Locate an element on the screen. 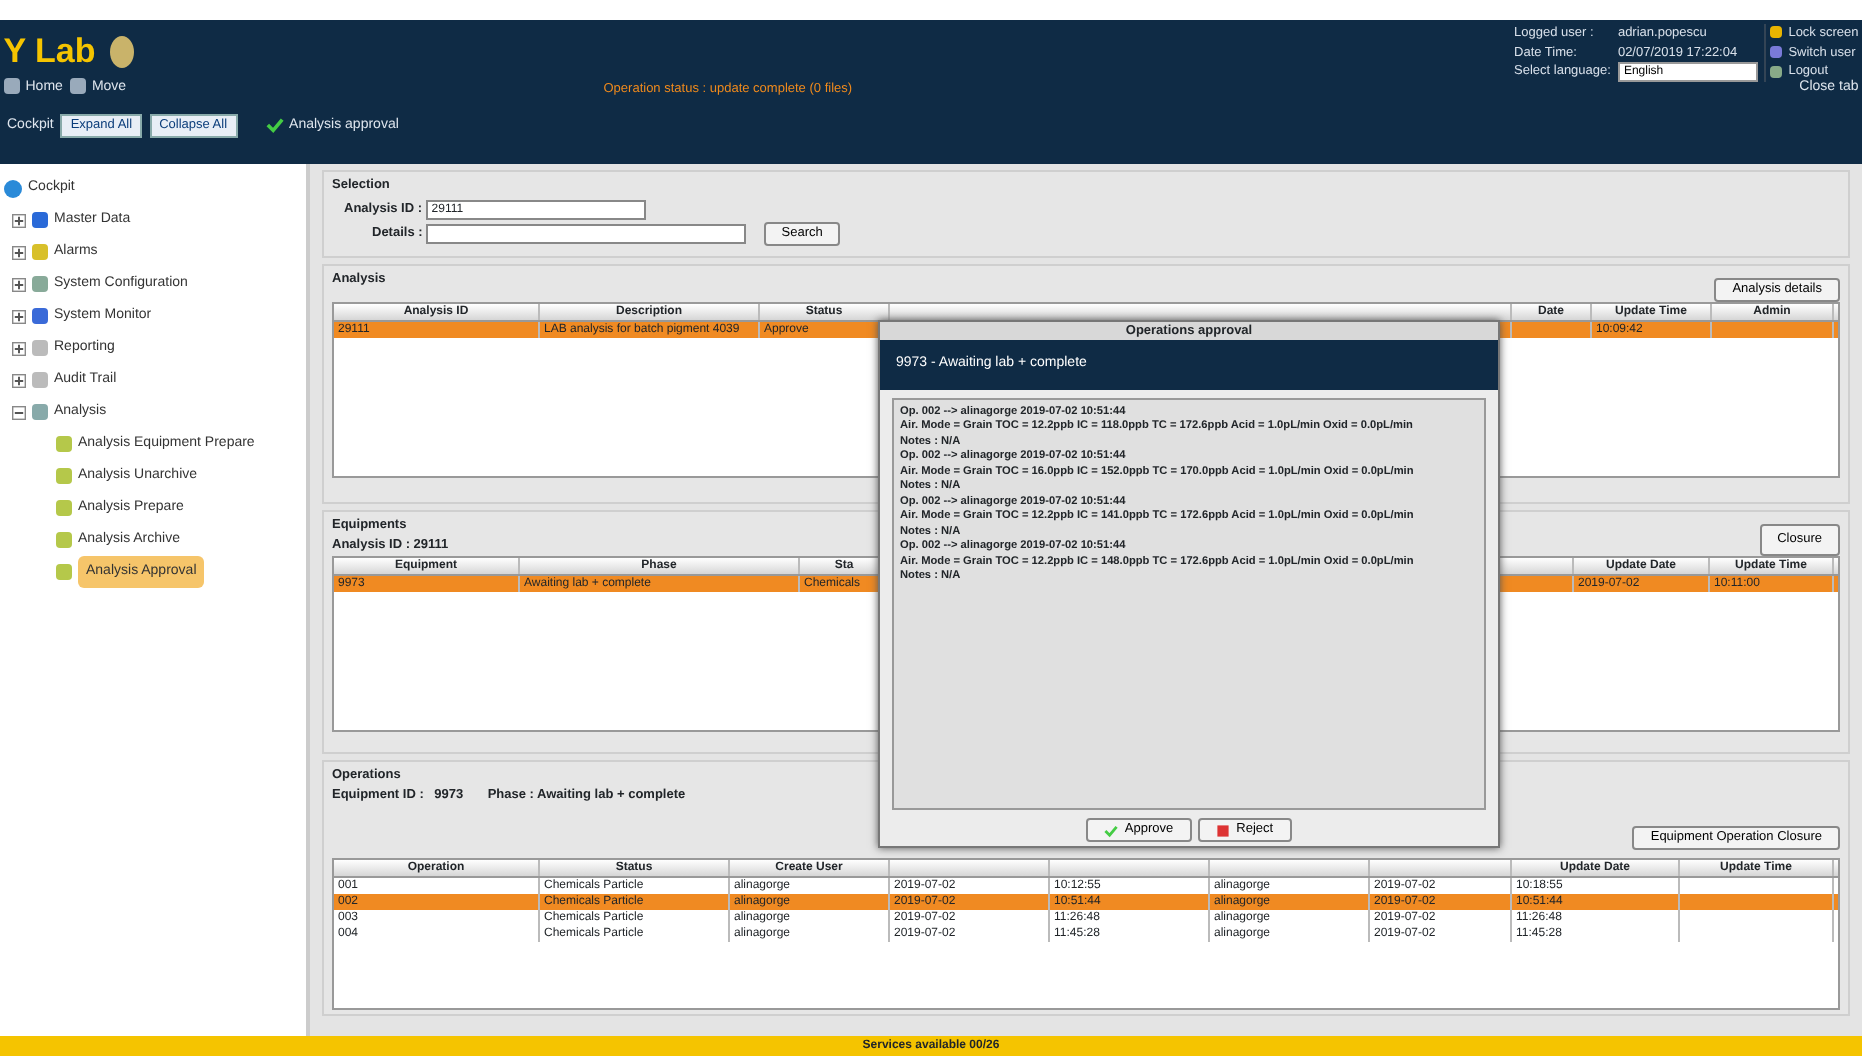 Image resolution: width=1862 pixels, height=1056 pixels. details-field is located at coordinates (586, 234).